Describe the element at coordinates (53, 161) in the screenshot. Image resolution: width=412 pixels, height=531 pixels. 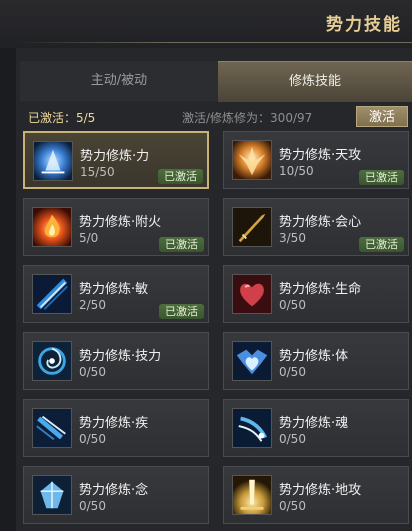
I see `strength-icon` at that location.